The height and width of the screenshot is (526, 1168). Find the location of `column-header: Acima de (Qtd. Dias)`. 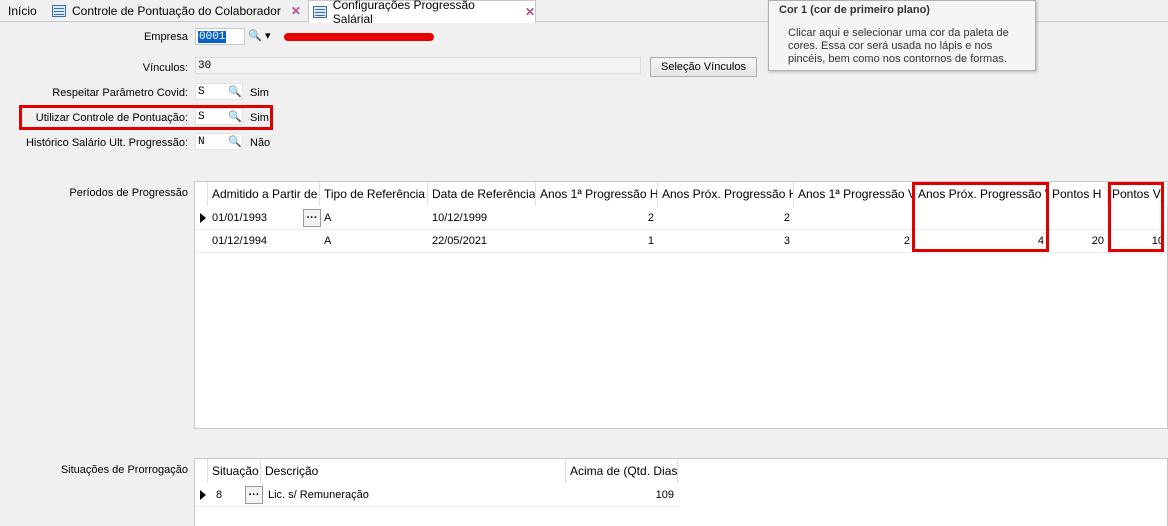

column-header: Acima de (Qtd. Dias) is located at coordinates (622, 471).